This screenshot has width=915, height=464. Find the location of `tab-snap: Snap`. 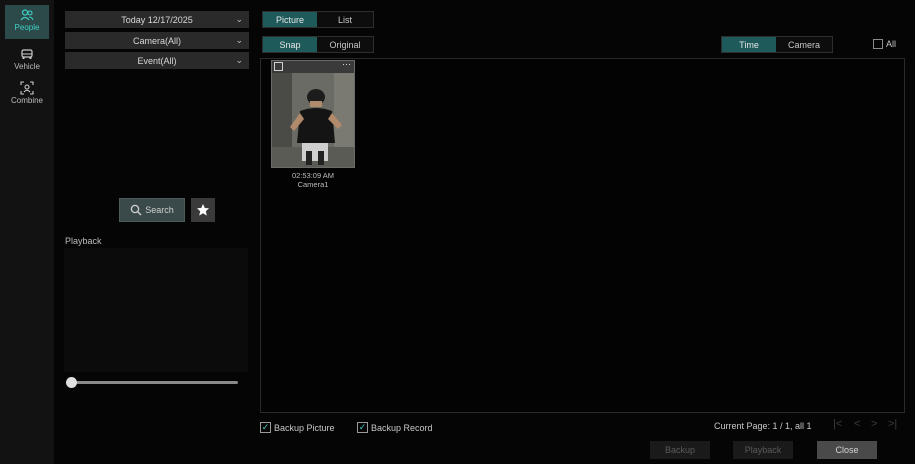

tab-snap: Snap is located at coordinates (290, 44).